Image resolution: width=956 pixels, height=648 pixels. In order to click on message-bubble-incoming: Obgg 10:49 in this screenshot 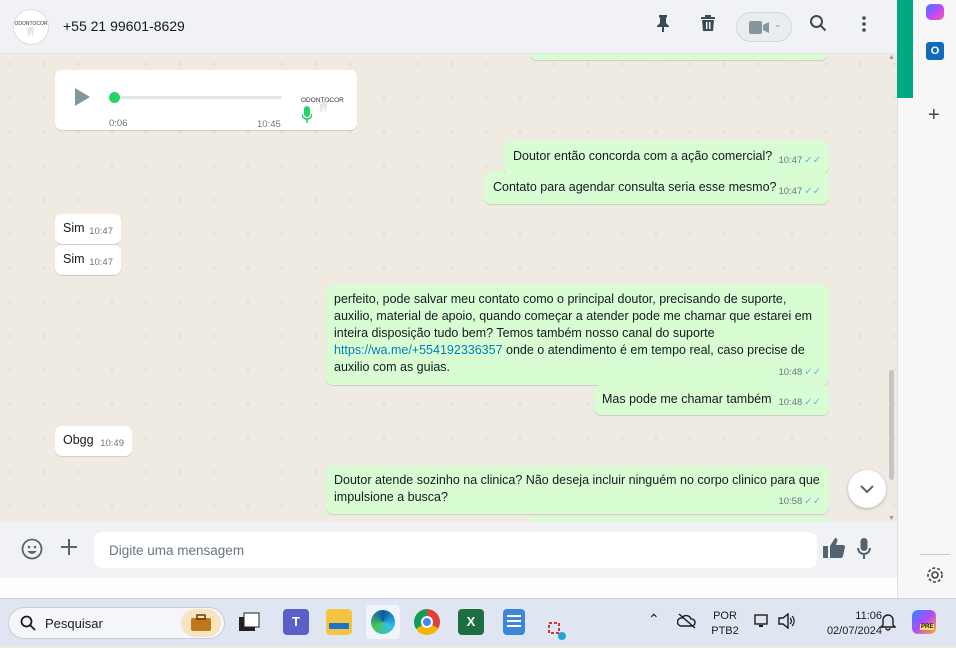, I will do `click(93, 441)`.